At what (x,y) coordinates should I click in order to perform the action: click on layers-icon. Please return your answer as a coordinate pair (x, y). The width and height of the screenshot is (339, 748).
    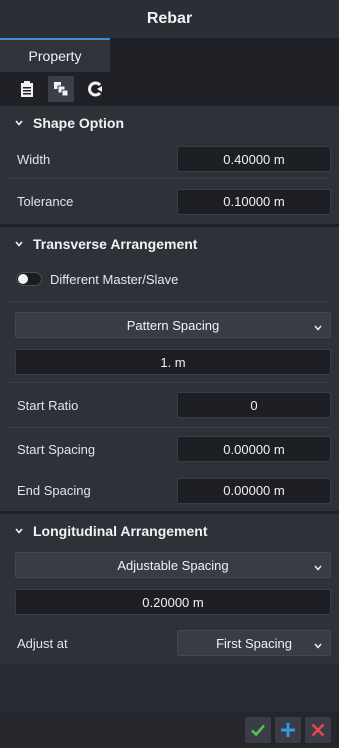
    Looking at the image, I should click on (61, 89).